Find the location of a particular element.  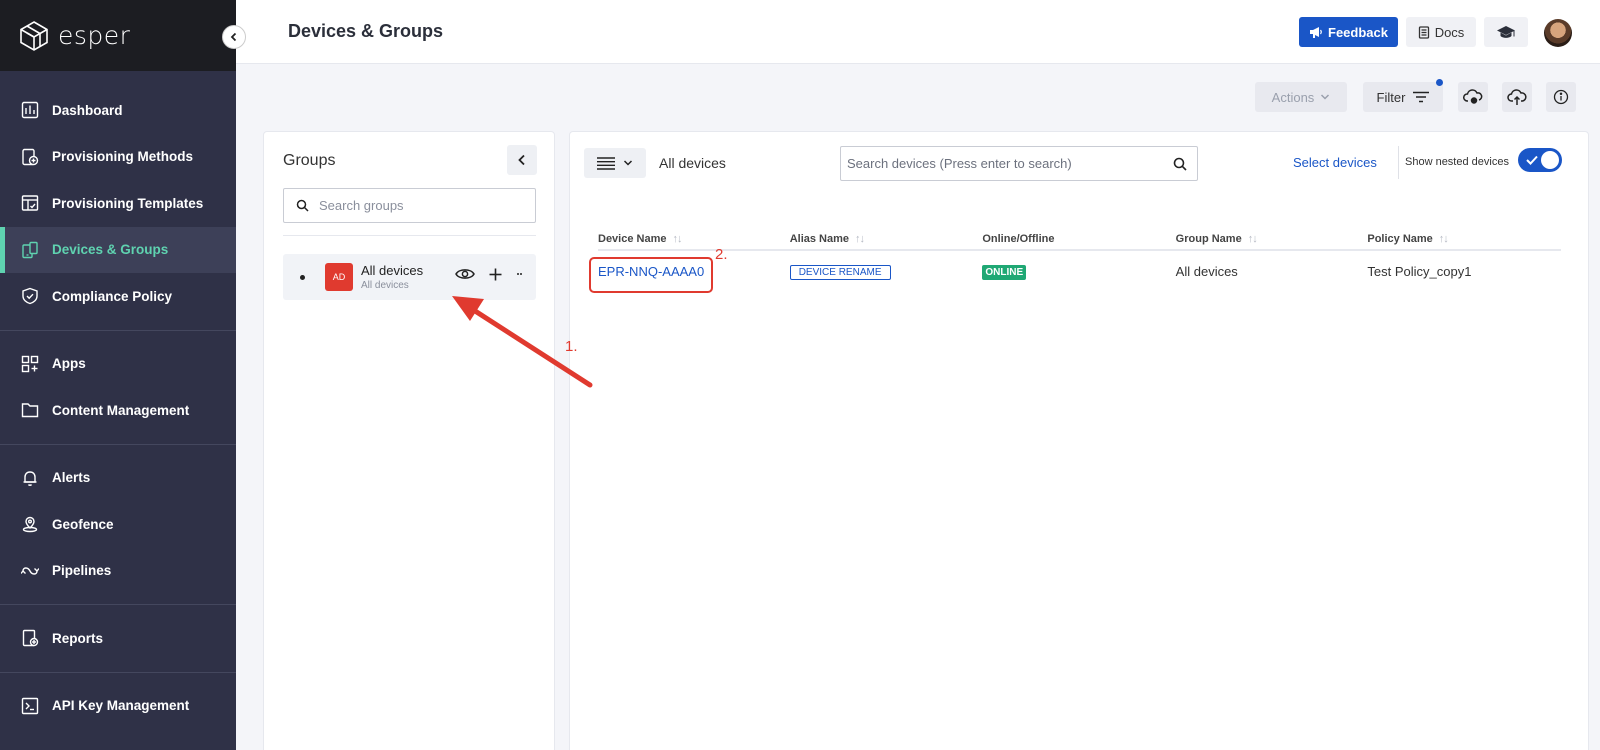

brand: esper is located at coordinates (123, 35).